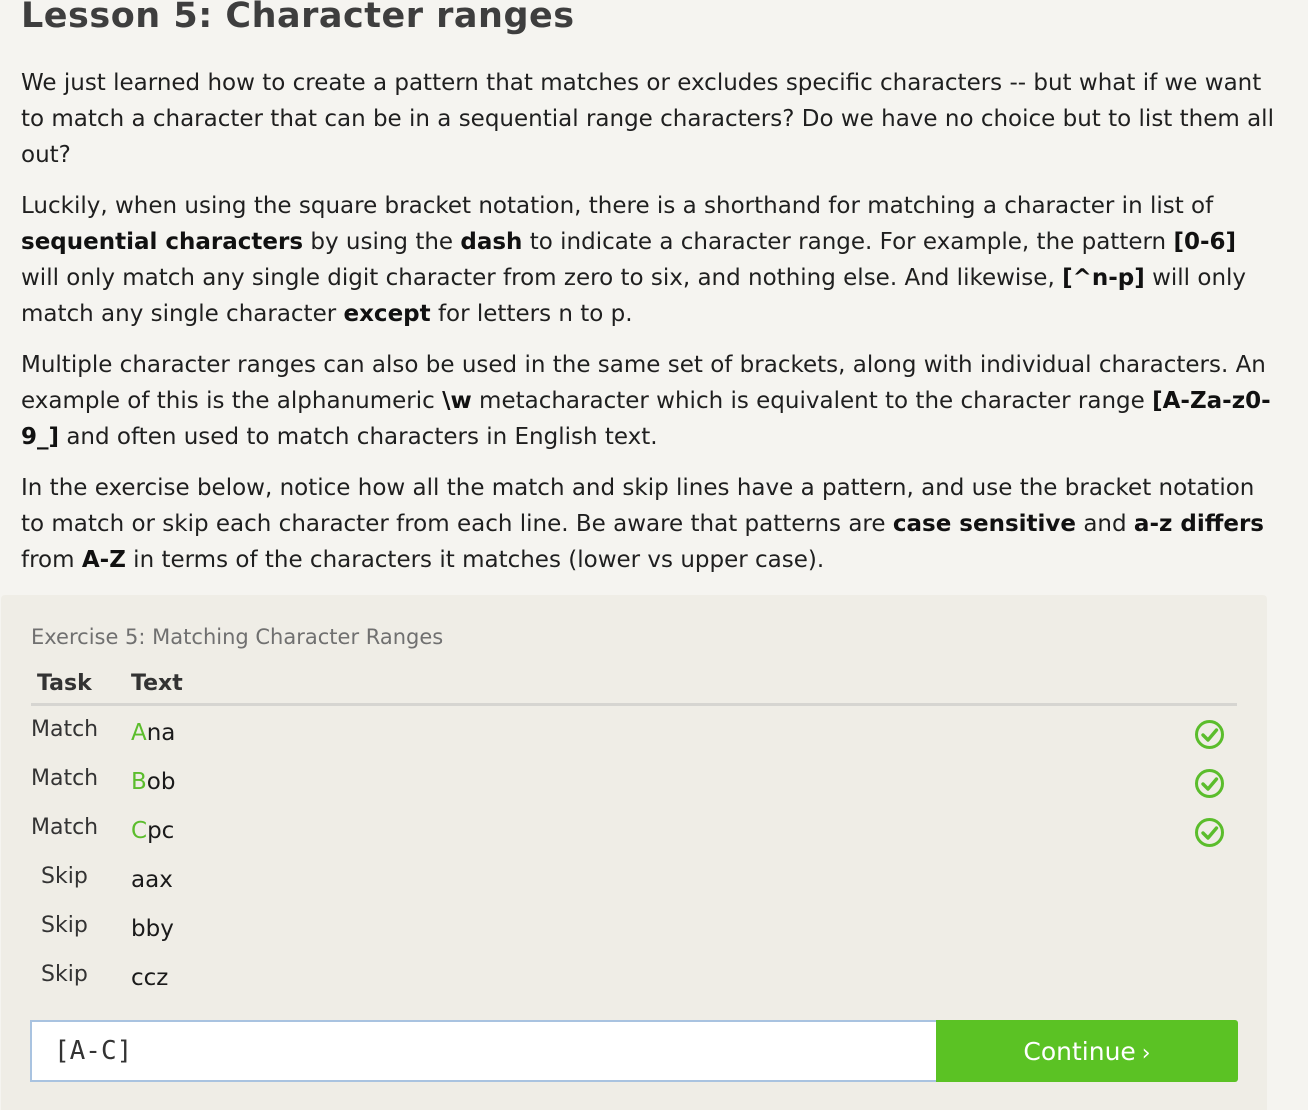  I want to click on column-header-text: Text, so click(157, 683).